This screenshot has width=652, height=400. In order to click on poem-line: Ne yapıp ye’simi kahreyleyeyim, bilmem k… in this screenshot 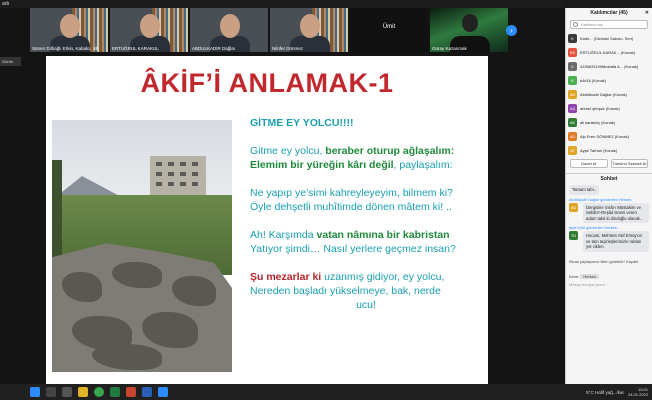, I will do `click(366, 193)`.